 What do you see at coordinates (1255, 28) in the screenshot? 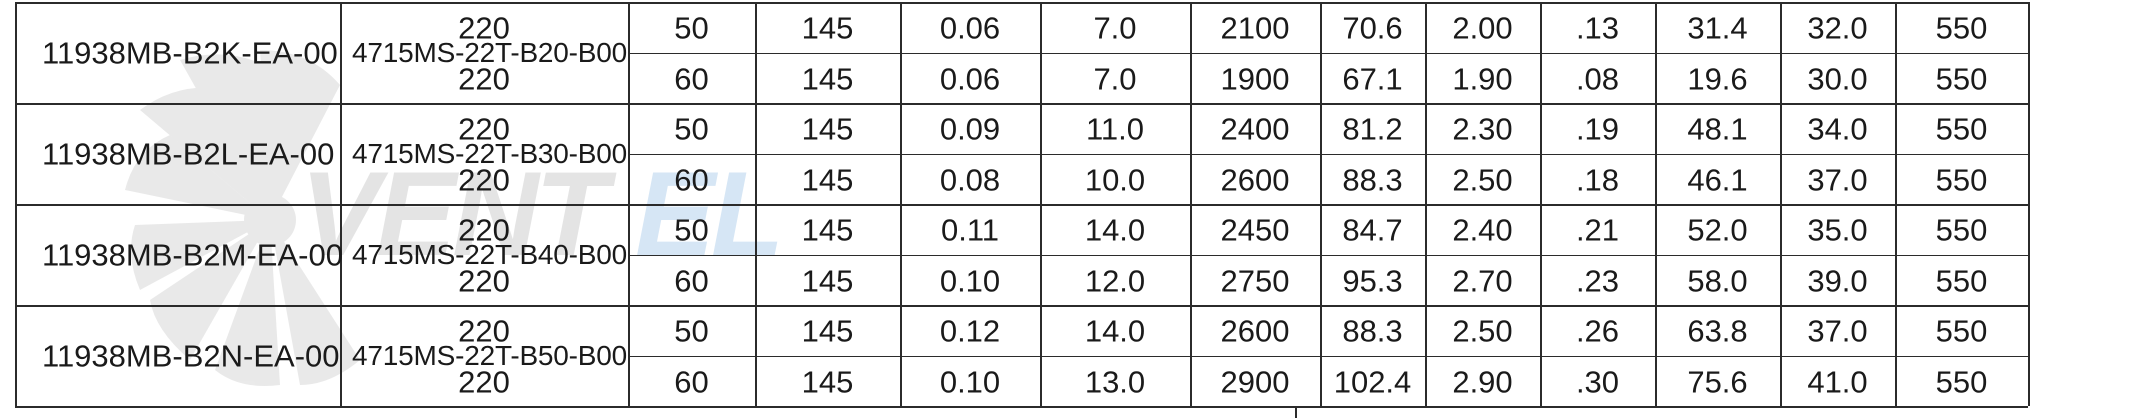
I see `table-cell: 2100` at bounding box center [1255, 28].